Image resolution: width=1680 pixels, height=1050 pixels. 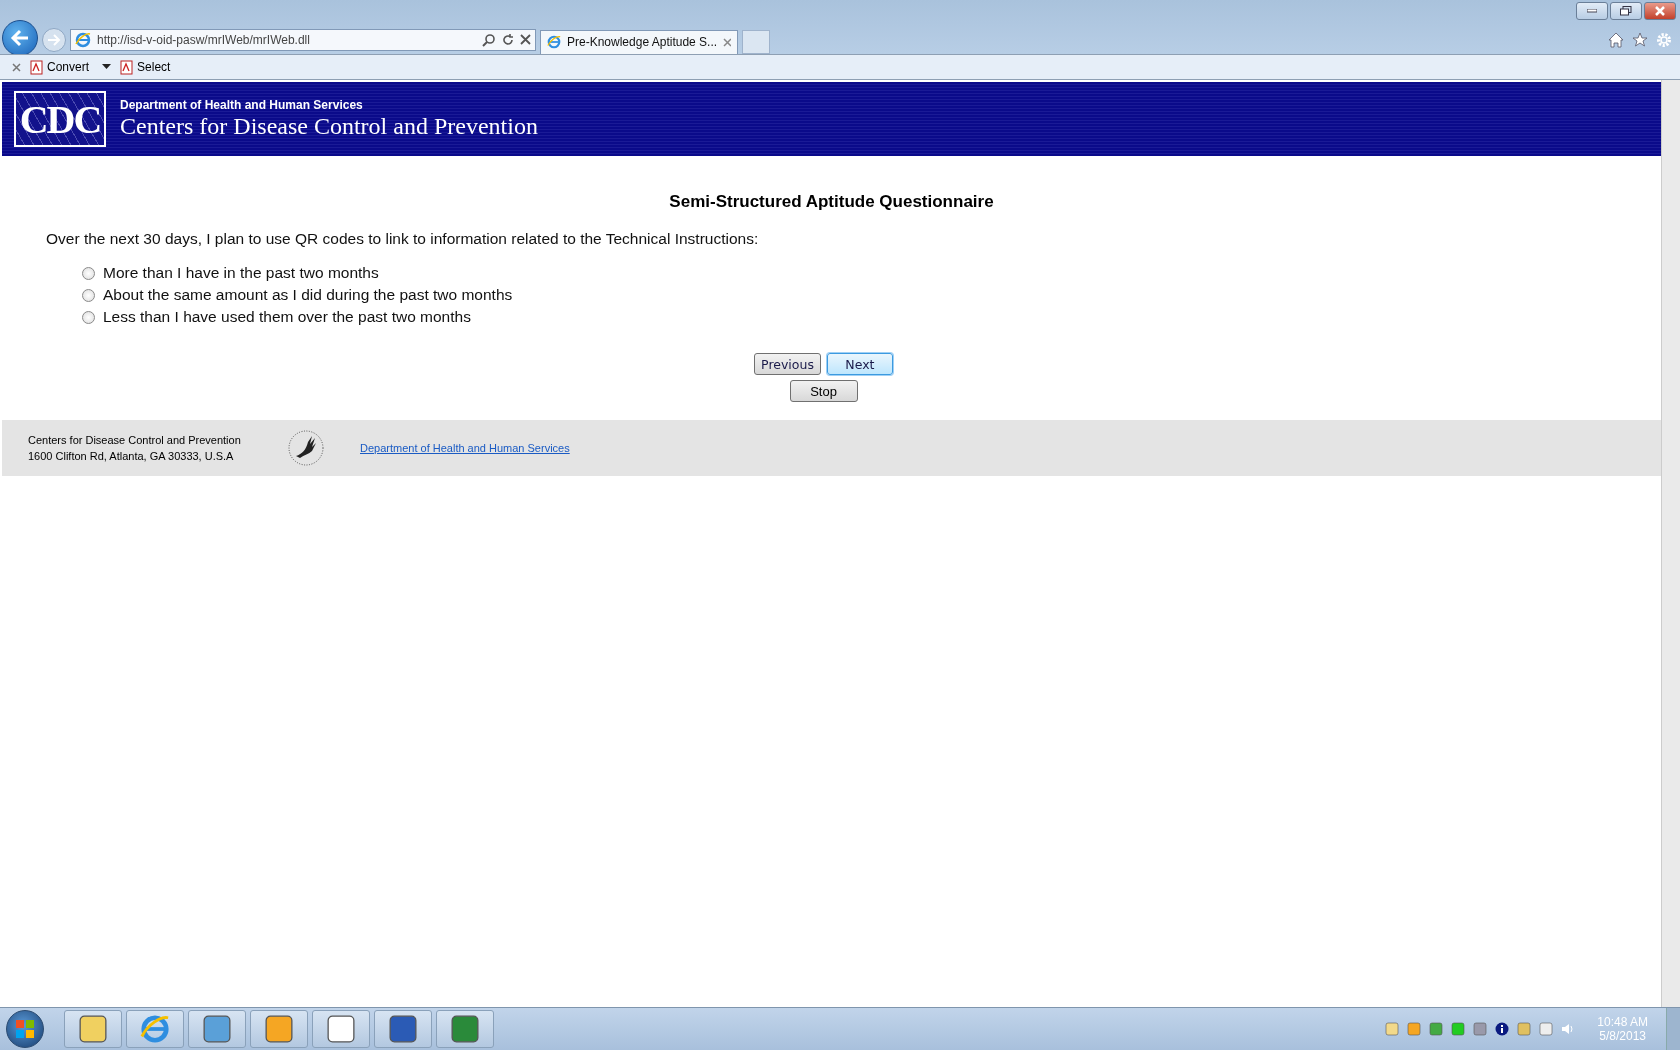 I want to click on taskbar-app-button, so click(x=217, y=1029).